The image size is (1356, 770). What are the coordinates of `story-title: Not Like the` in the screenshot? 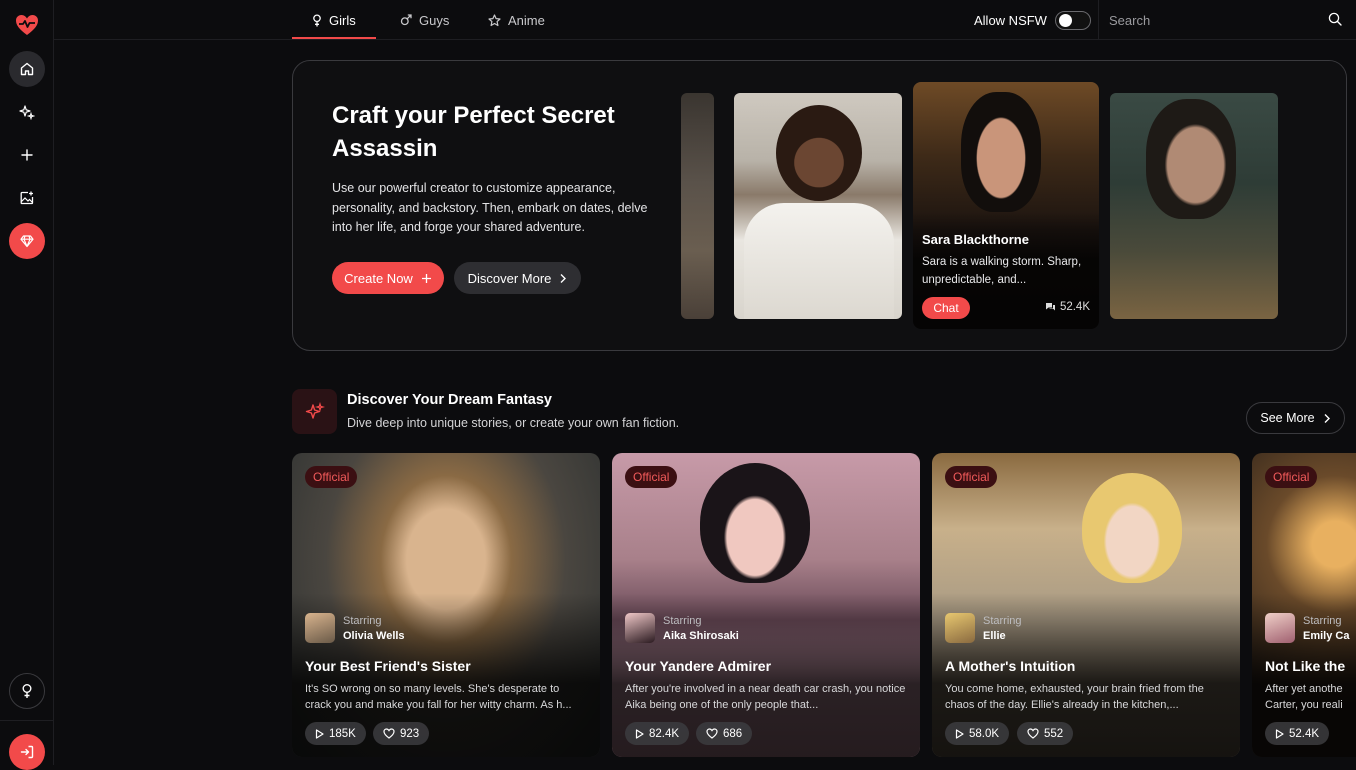 It's located at (1305, 666).